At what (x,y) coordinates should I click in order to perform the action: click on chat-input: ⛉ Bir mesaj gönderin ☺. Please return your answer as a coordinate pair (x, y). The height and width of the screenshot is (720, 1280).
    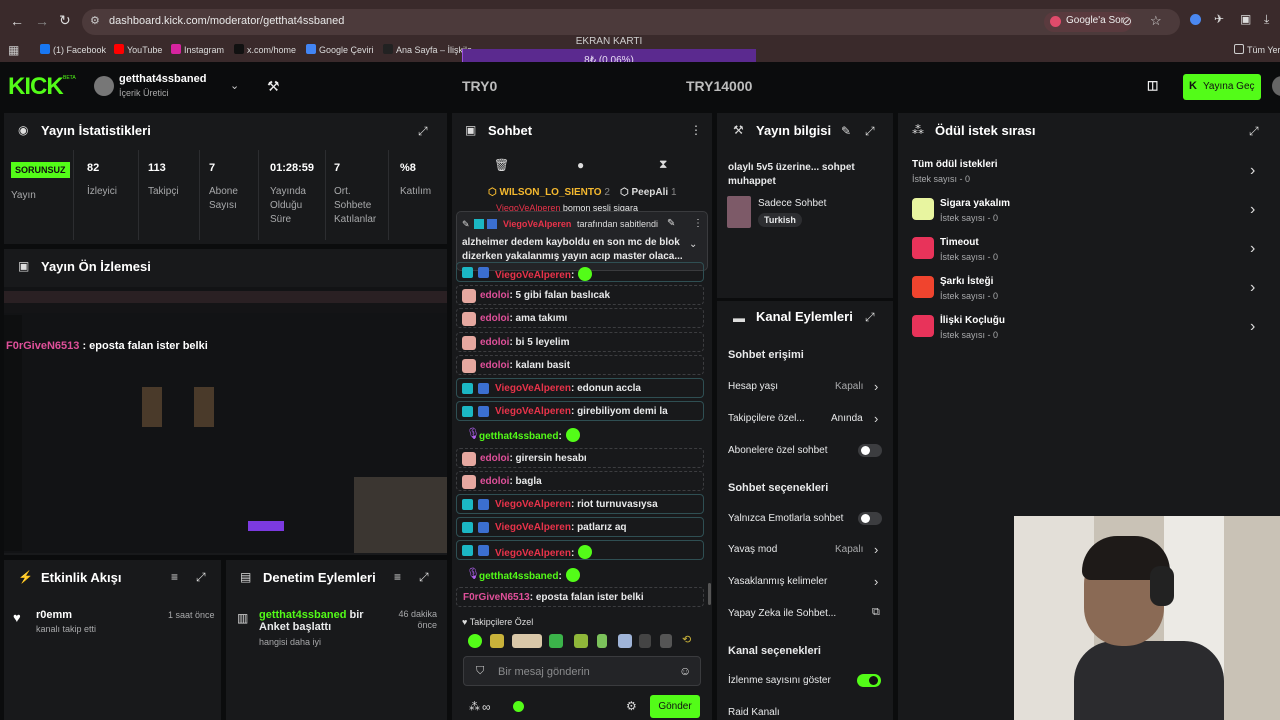
    Looking at the image, I should click on (582, 671).